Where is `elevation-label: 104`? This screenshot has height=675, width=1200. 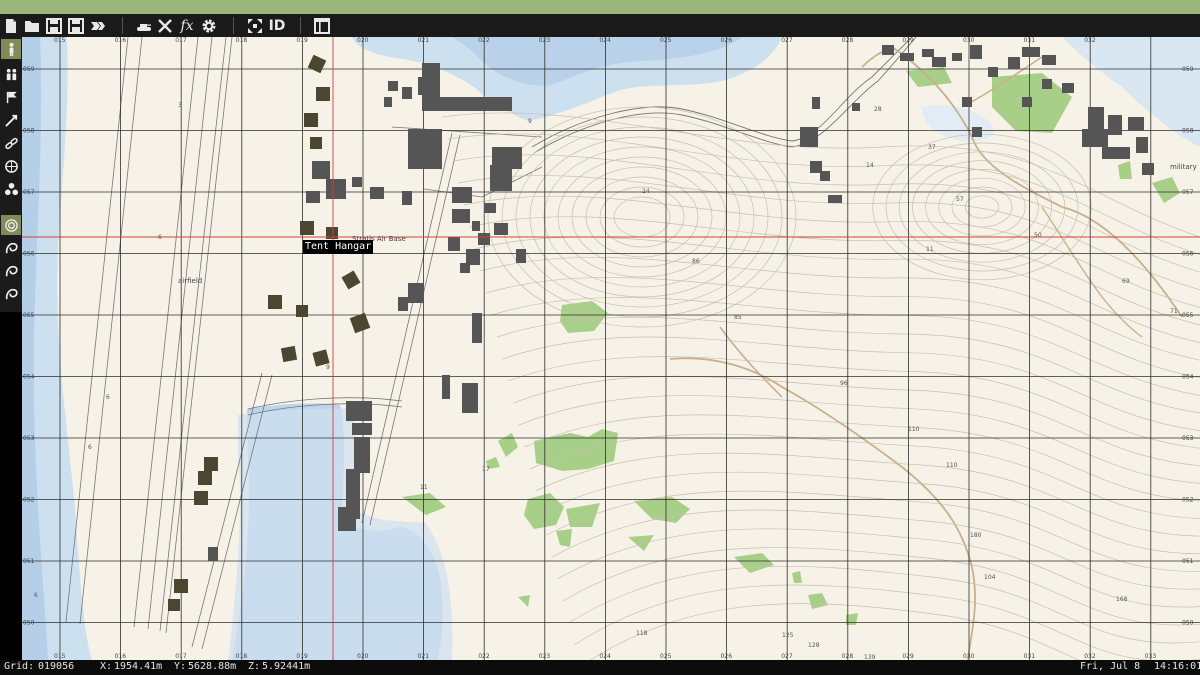
elevation-label: 104 is located at coordinates (990, 577).